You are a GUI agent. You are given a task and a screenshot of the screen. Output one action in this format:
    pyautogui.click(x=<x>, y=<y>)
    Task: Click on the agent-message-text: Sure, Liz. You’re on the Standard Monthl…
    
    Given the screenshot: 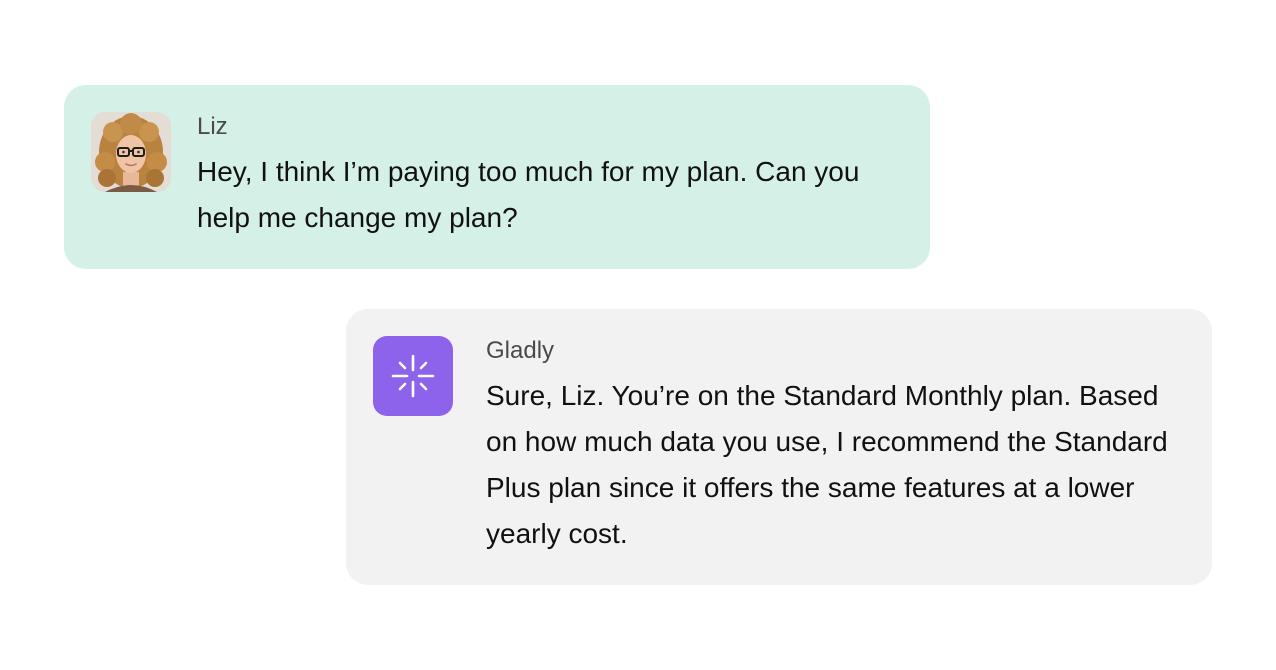 What is the action you would take?
    pyautogui.click(x=827, y=464)
    